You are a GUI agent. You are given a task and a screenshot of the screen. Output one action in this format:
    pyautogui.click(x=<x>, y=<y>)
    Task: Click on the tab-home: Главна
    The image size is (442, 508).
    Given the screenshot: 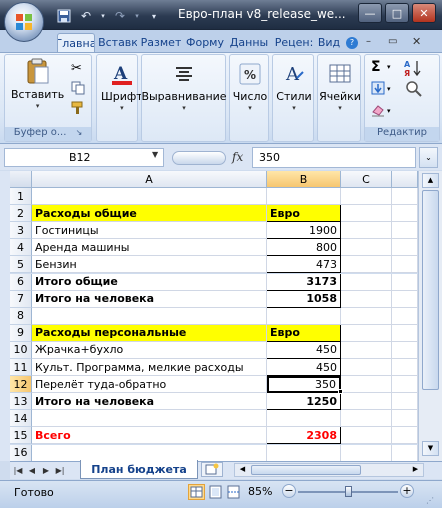 What is the action you would take?
    pyautogui.click(x=76, y=42)
    